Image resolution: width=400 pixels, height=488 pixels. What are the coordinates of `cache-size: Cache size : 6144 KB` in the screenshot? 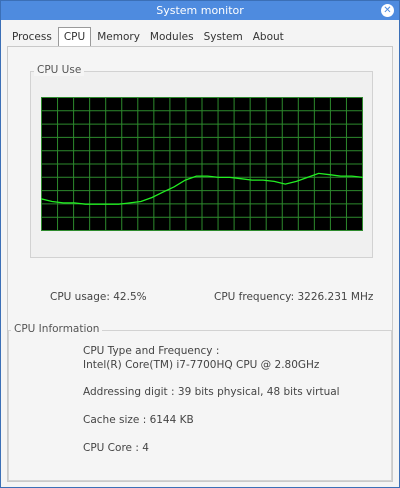 It's located at (138, 420).